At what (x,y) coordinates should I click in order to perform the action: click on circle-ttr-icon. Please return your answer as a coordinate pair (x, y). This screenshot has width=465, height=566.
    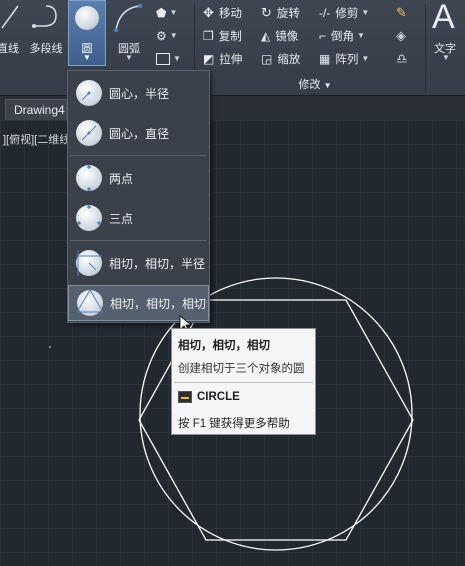
    Looking at the image, I should click on (89, 263).